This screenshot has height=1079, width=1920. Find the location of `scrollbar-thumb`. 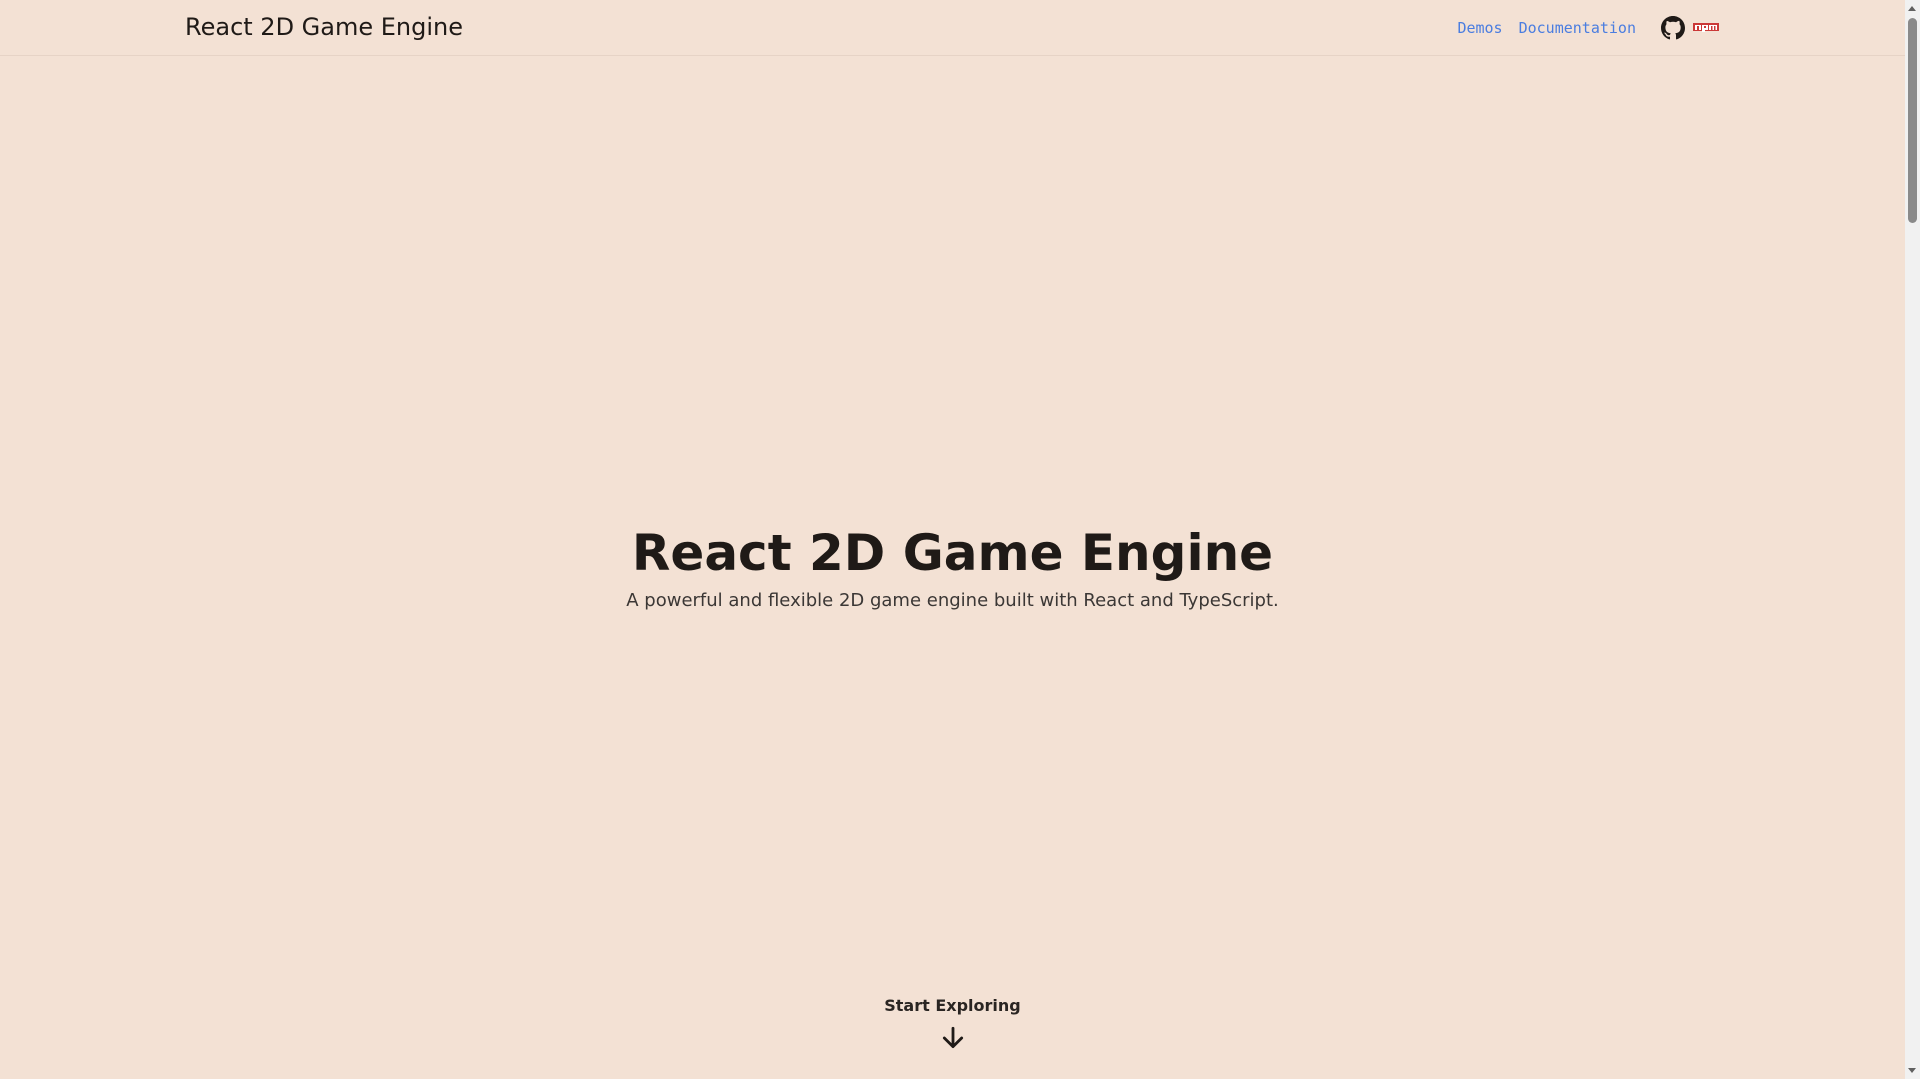

scrollbar-thumb is located at coordinates (1912, 120).